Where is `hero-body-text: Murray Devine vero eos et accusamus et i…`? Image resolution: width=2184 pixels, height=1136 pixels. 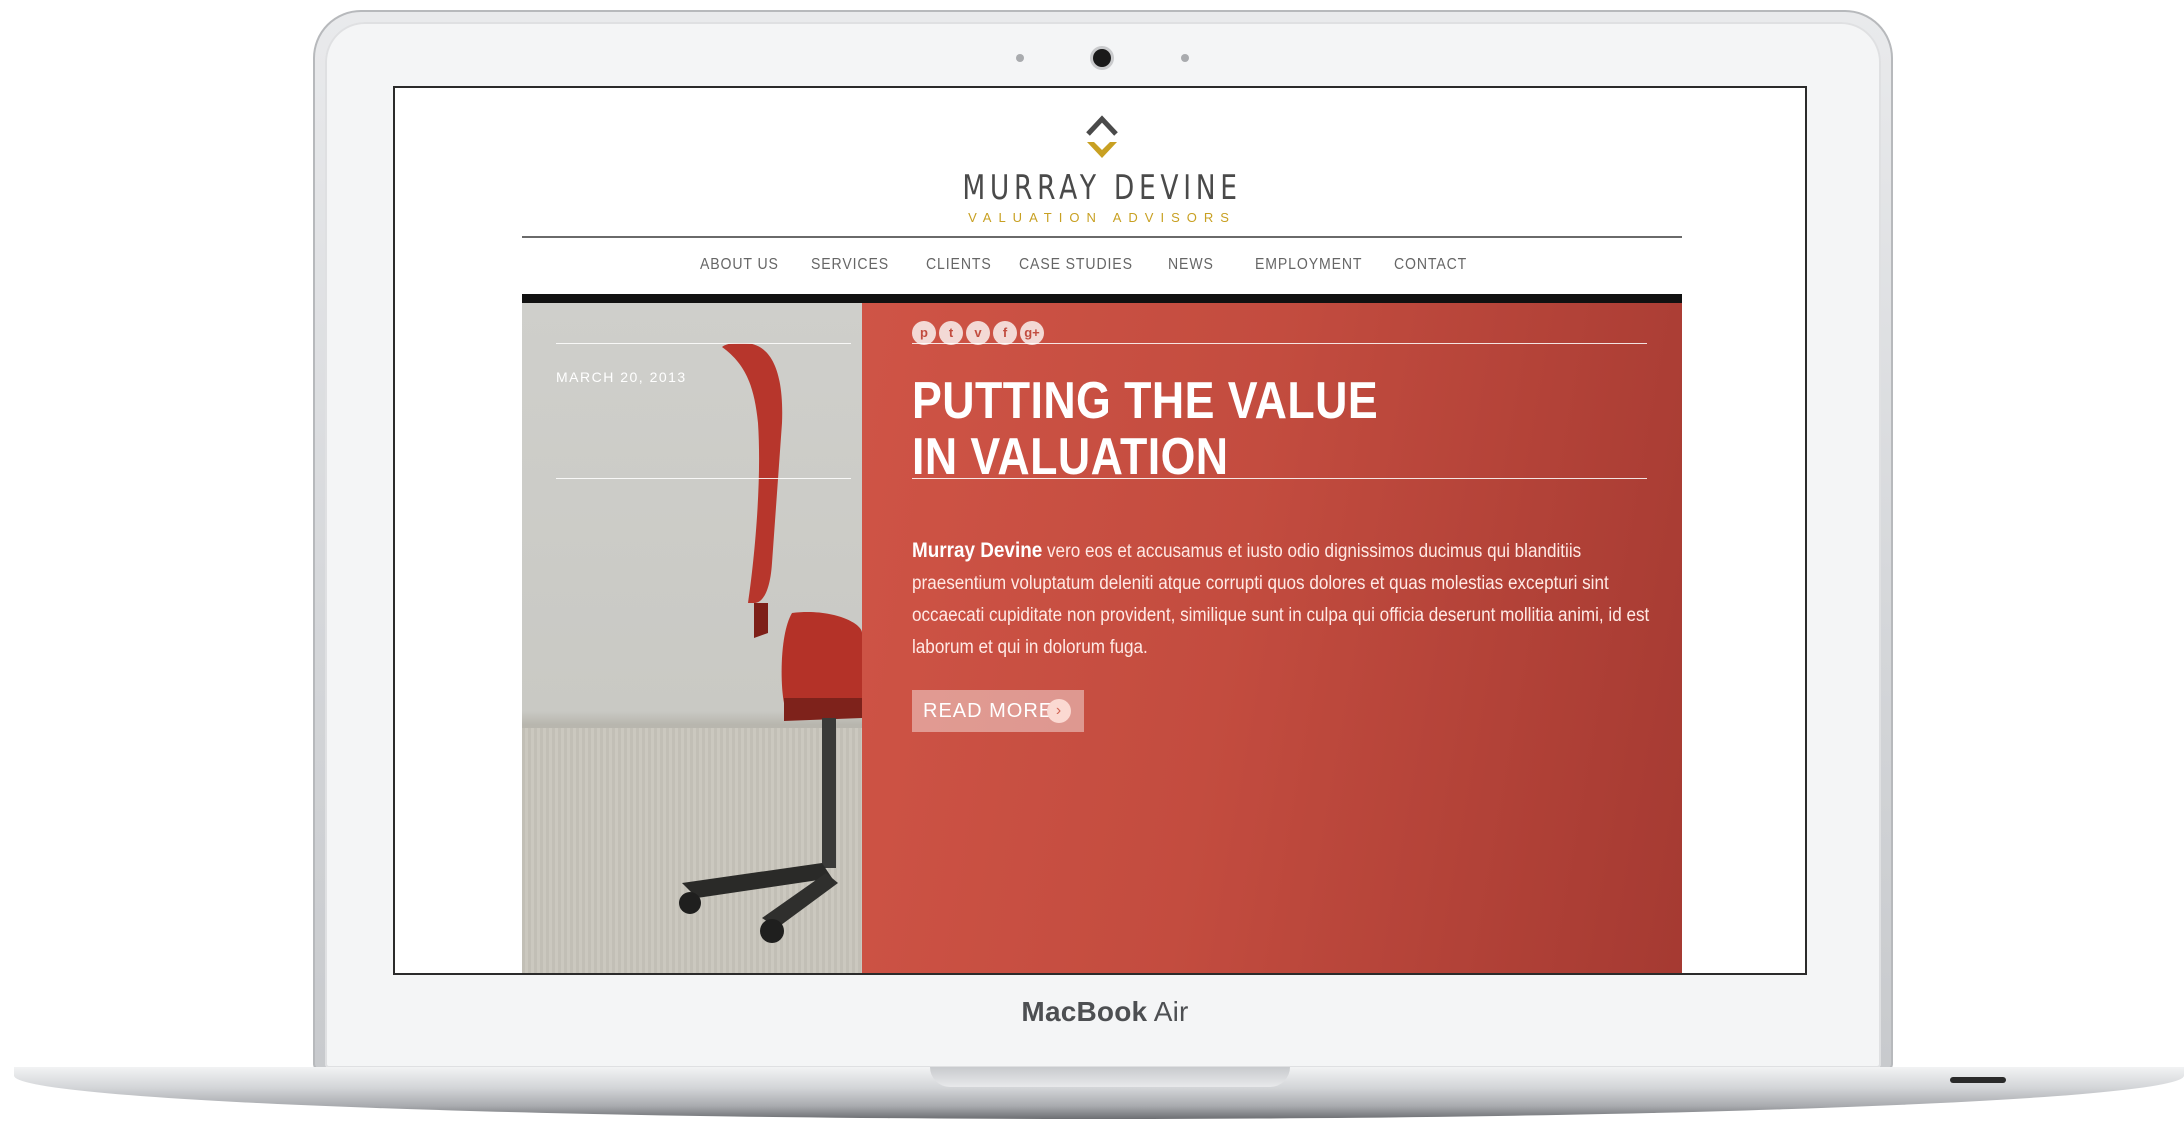 hero-body-text: Murray Devine vero eos et accusamus et i… is located at coordinates (1281, 598).